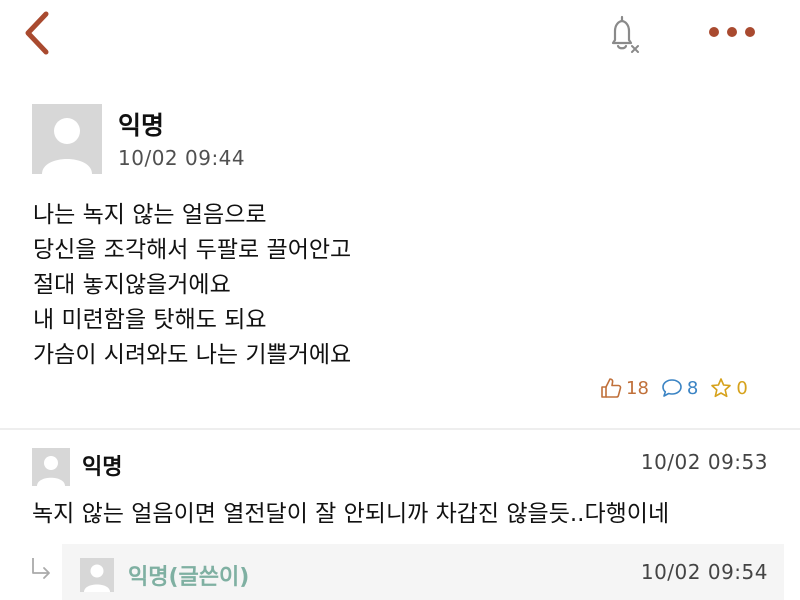  I want to click on like-count: 18, so click(637, 388).